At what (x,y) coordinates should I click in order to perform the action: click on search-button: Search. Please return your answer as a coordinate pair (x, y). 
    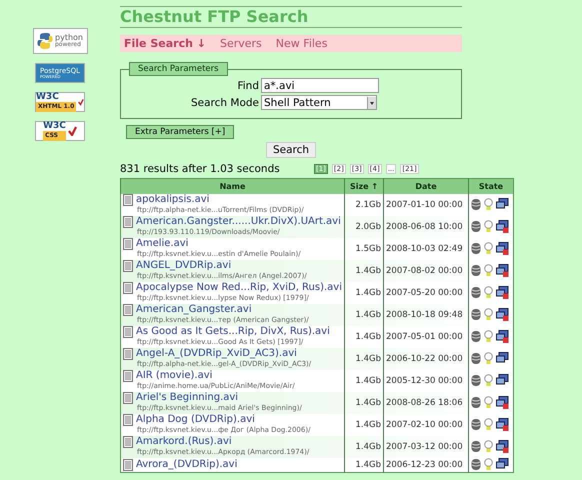
    Looking at the image, I should click on (291, 150).